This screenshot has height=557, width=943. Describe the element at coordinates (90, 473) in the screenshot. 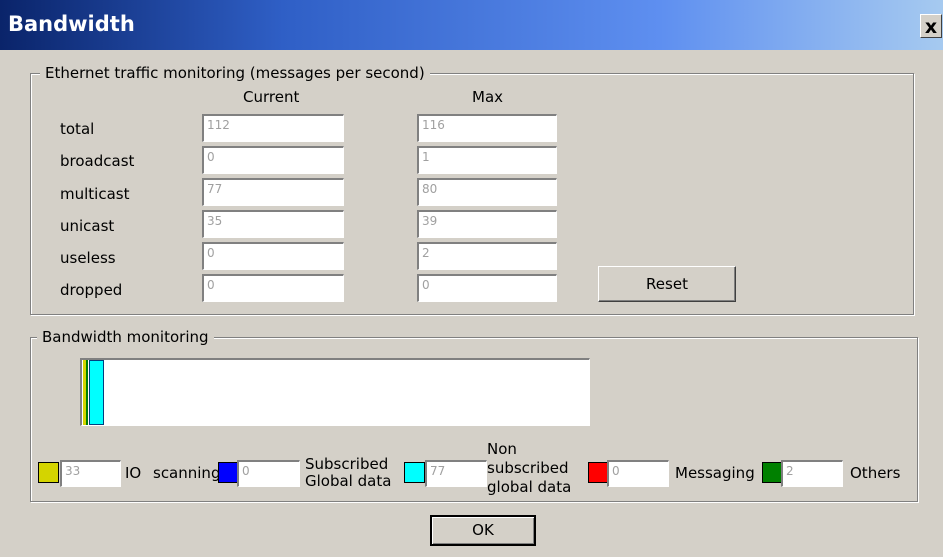

I see `io-scanning-field: 33` at that location.